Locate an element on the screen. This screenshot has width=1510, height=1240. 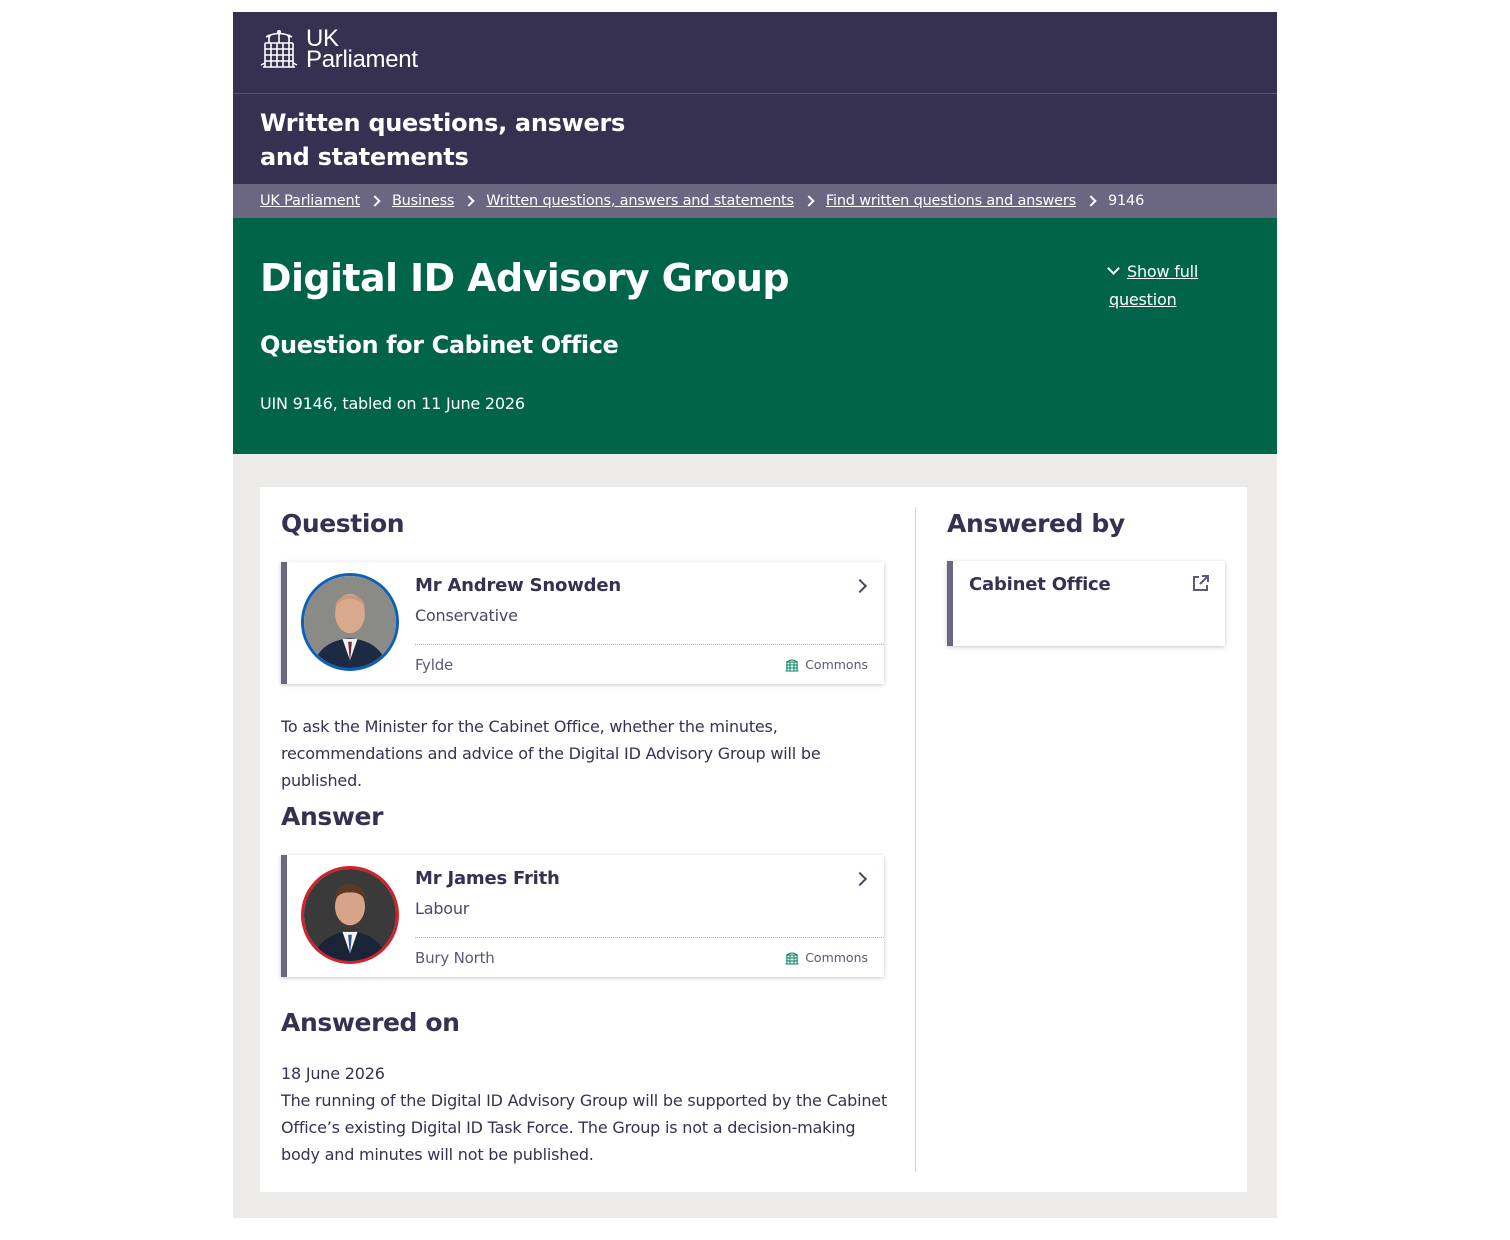
chevron-down-icon is located at coordinates (1113, 268).